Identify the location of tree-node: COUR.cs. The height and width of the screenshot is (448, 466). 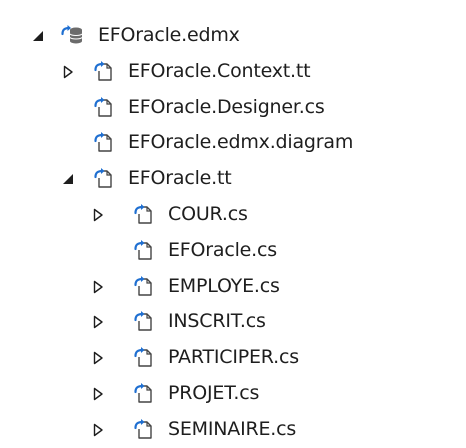
(233, 214).